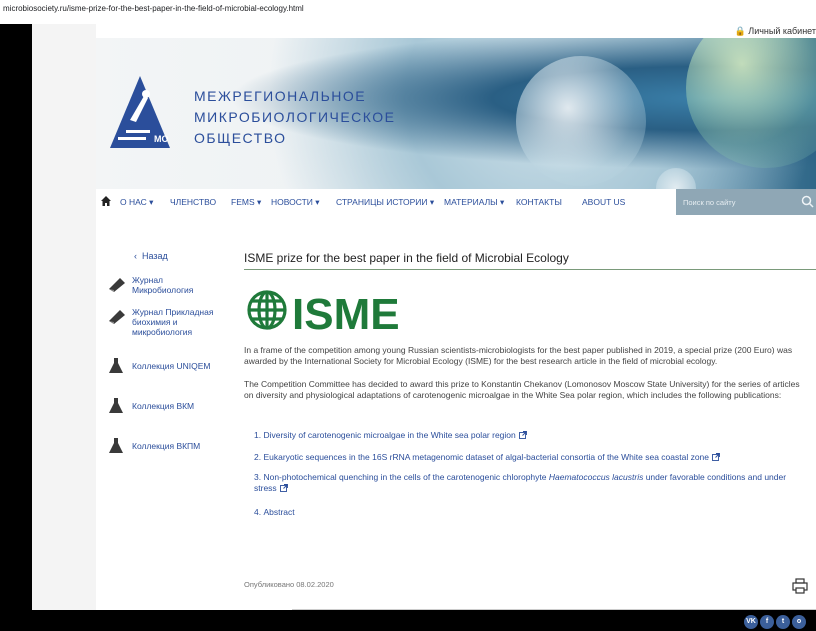 Image resolution: width=816 pixels, height=631 pixels. I want to click on home-icon, so click(106, 201).